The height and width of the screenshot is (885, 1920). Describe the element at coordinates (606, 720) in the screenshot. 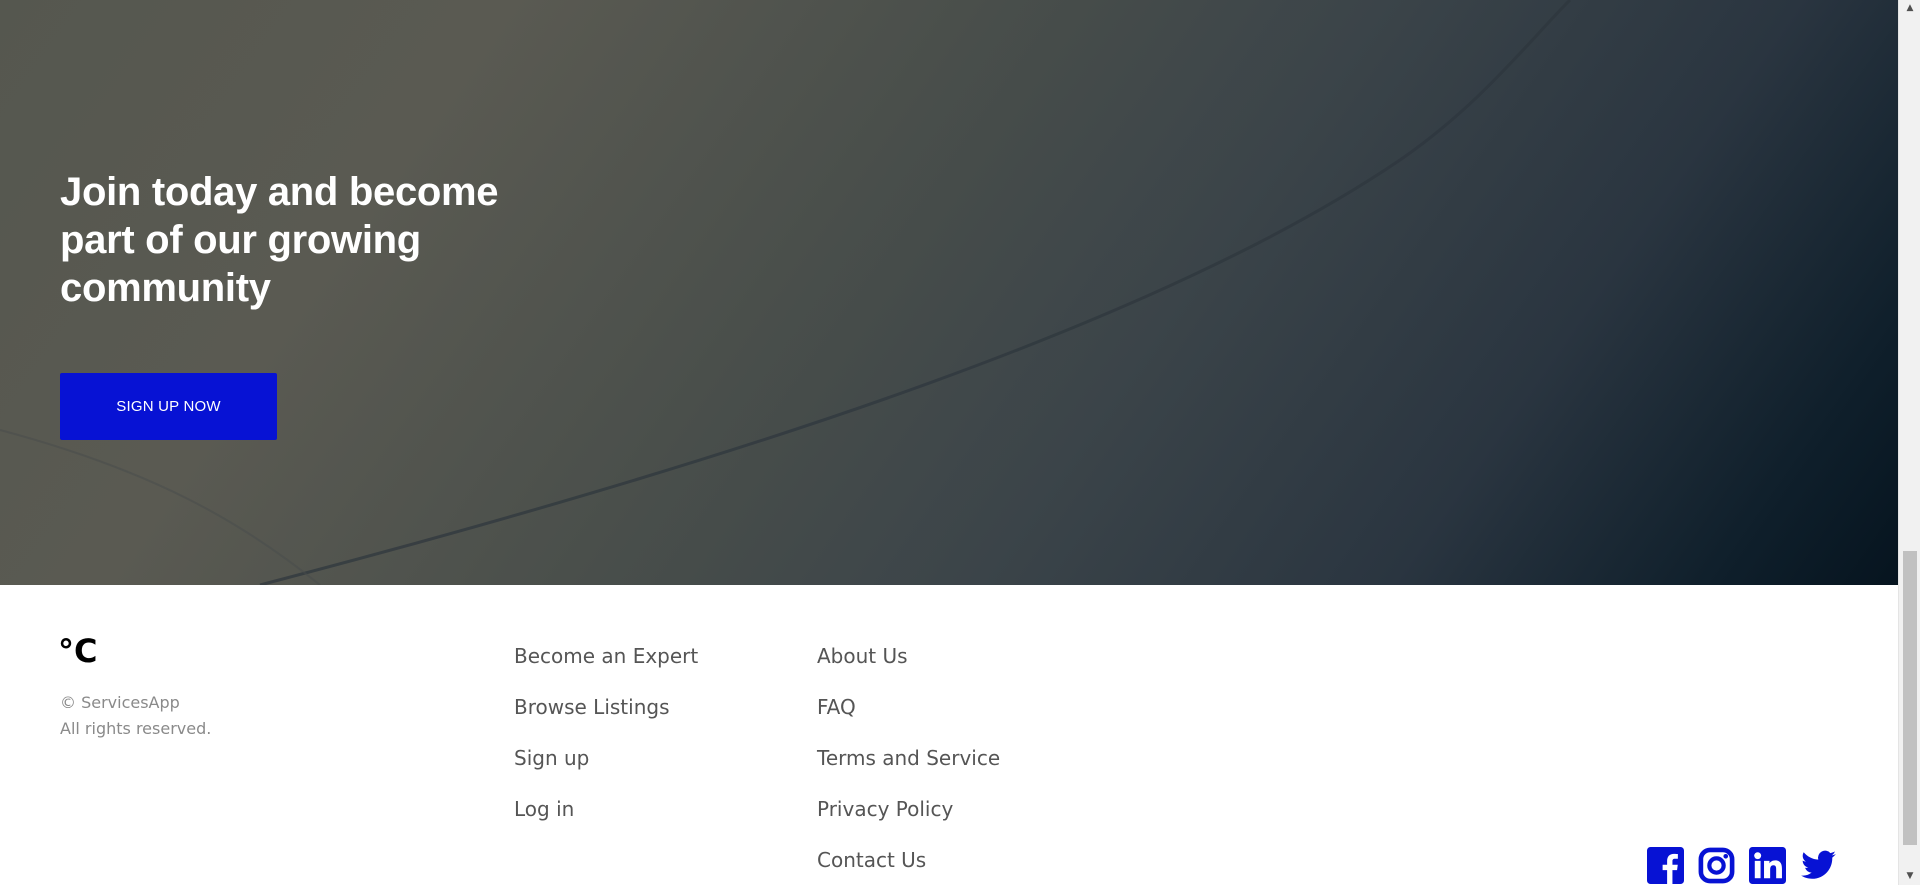

I see `footer-link-item: Browse Listings` at that location.